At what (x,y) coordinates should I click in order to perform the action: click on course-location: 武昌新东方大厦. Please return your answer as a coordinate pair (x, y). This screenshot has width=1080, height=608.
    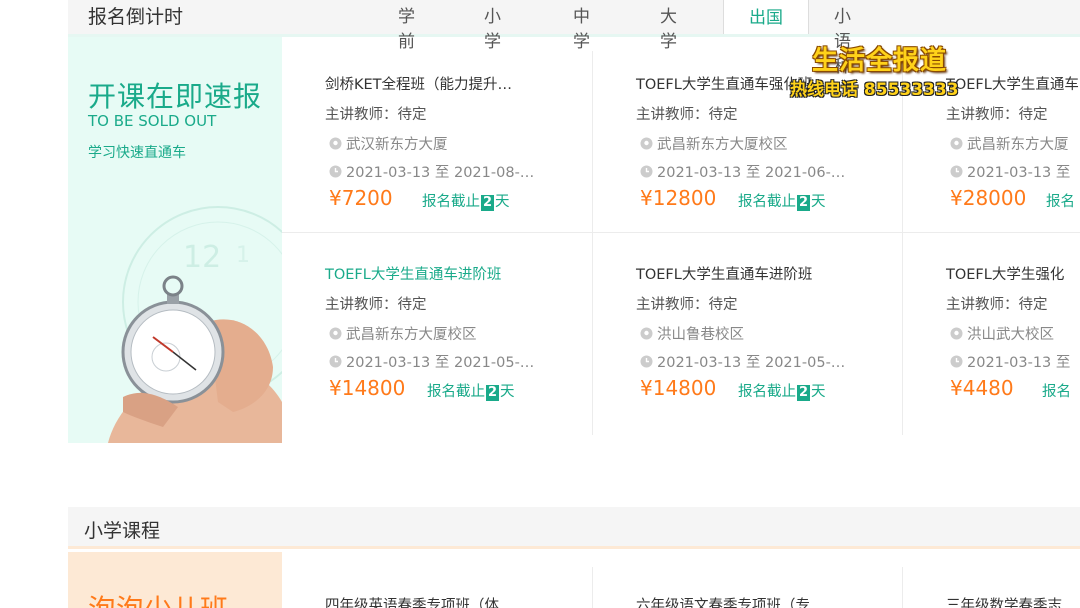
    Looking at the image, I should click on (1009, 143).